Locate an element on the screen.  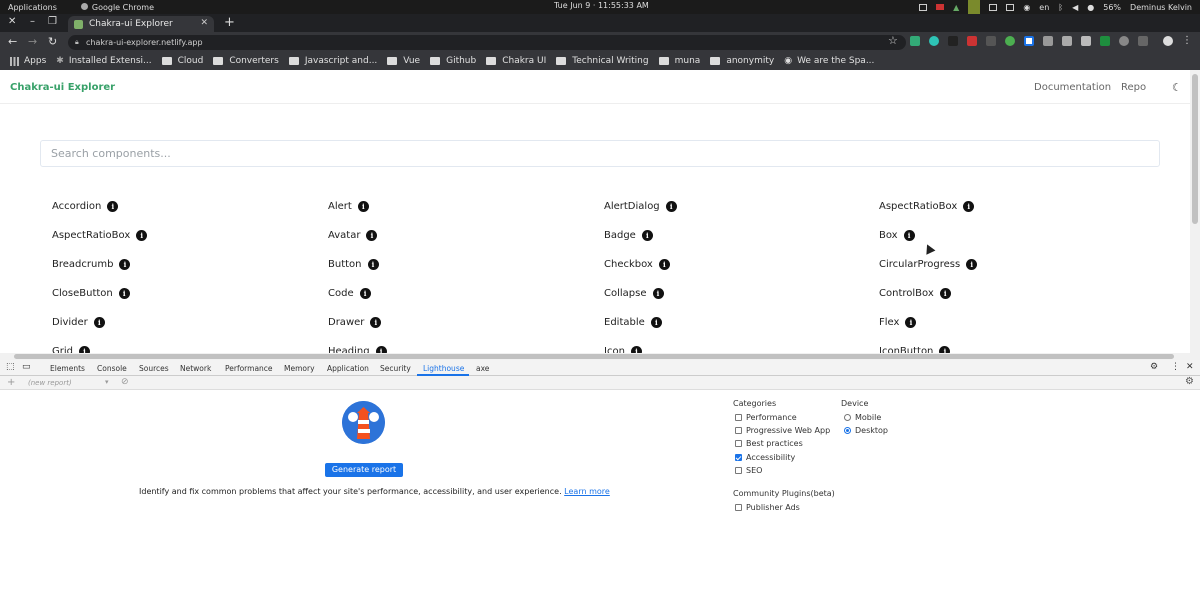
devtools-tab-sources: Sources is located at coordinates (154, 368).